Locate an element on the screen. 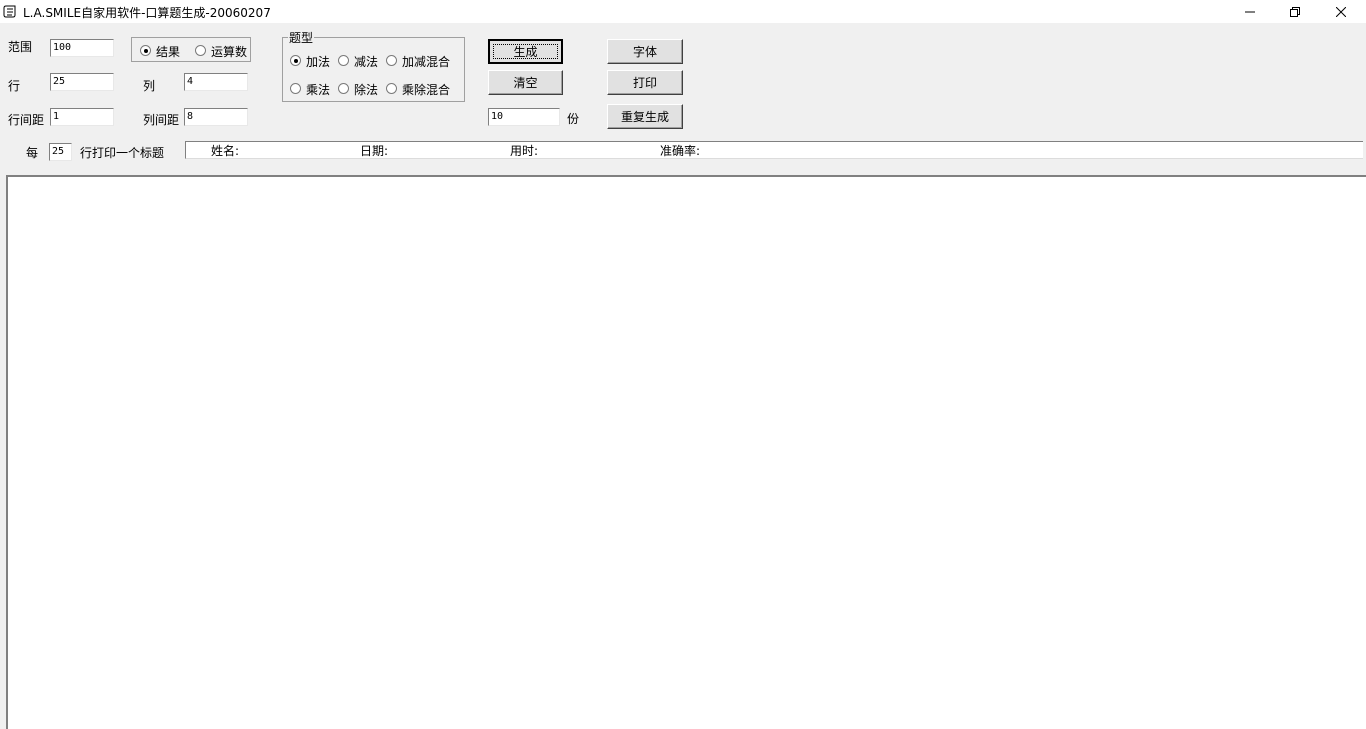  generate-button: 生成 is located at coordinates (525, 51).